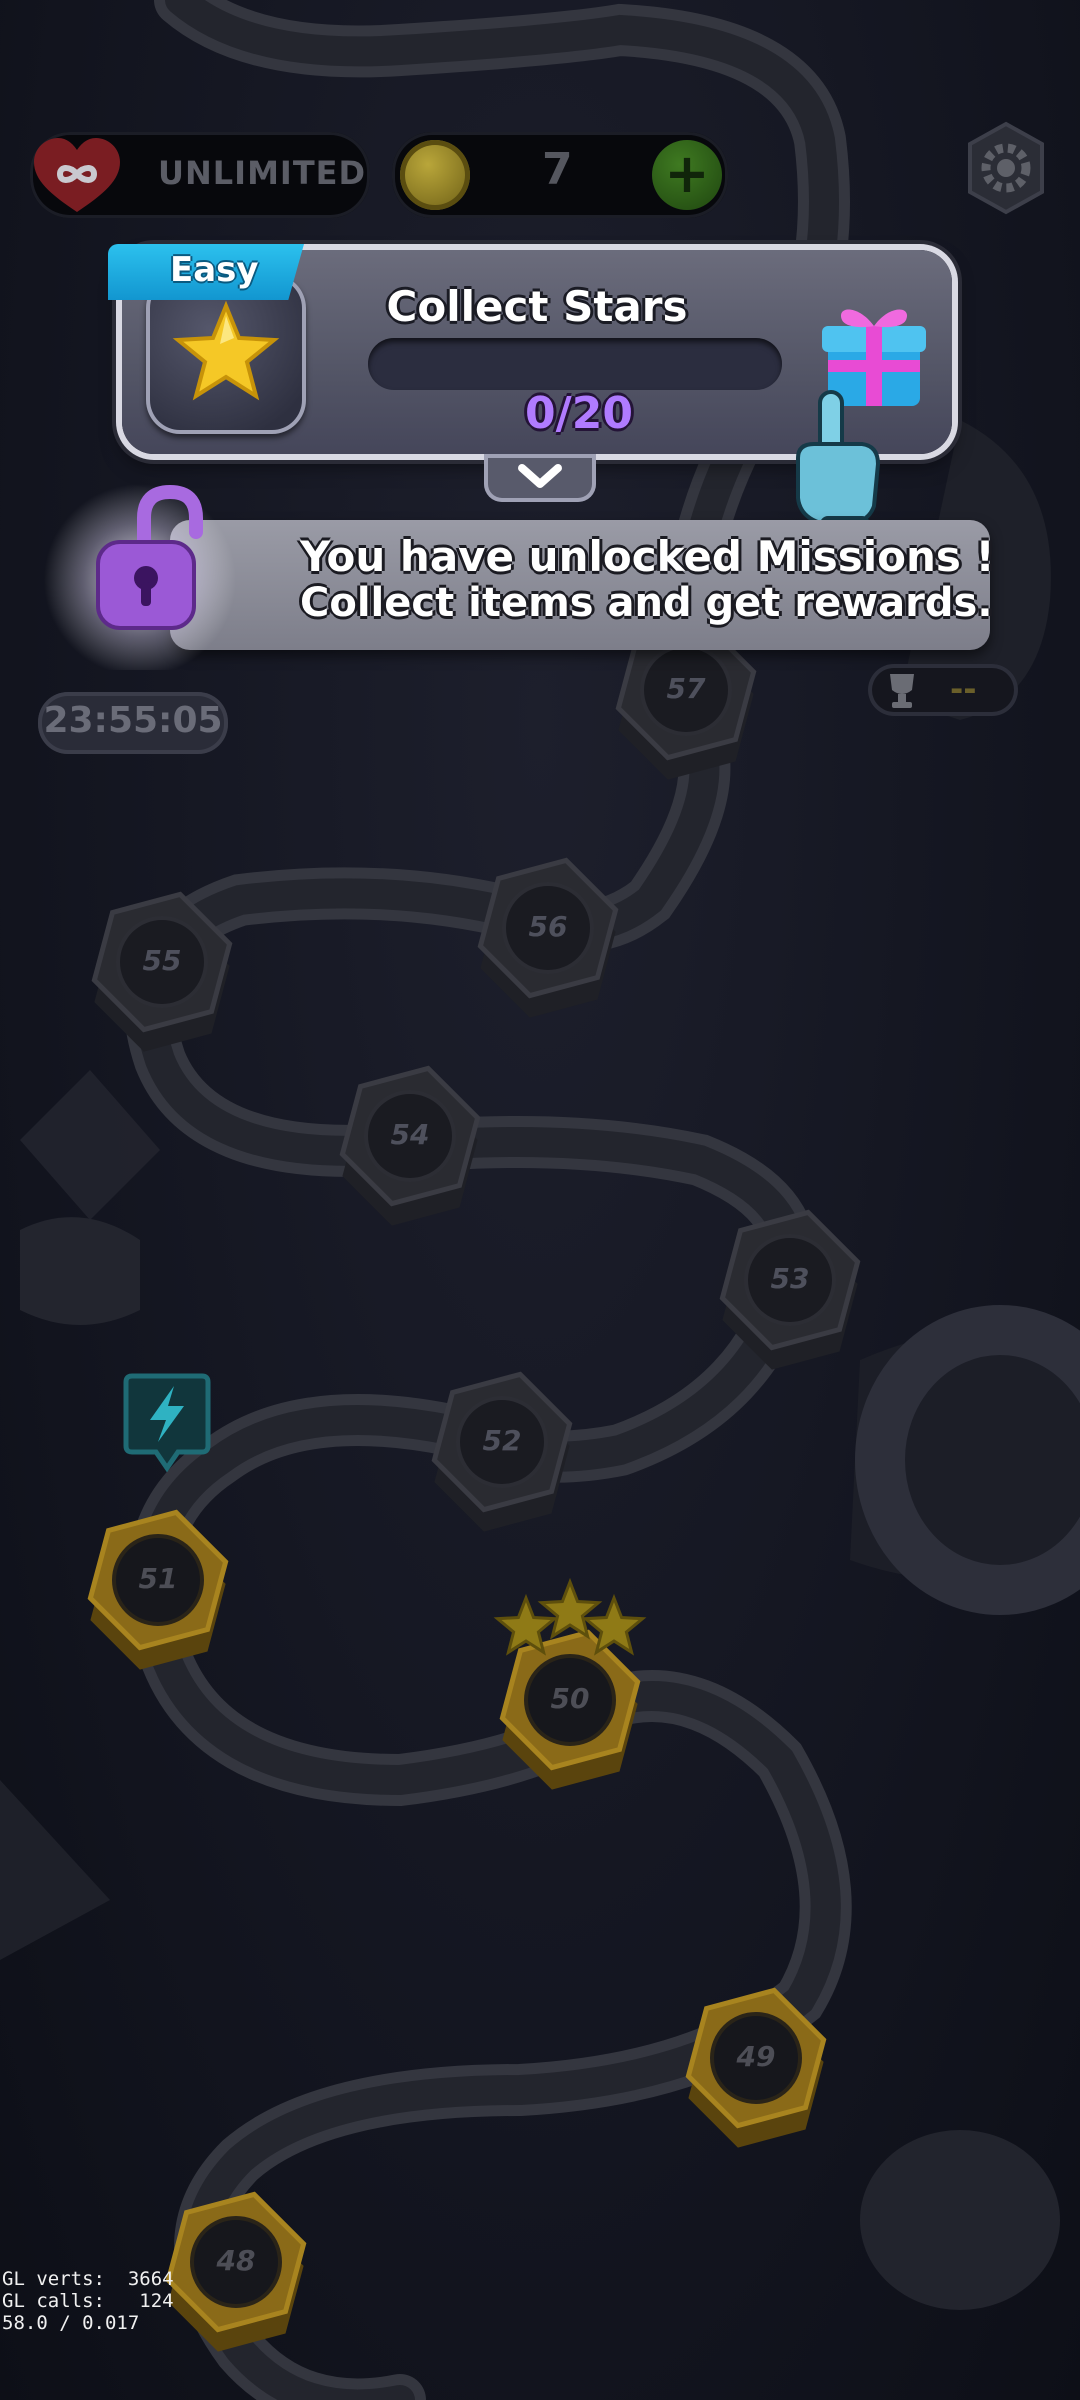  I want to click on difficulty-label: Easy, so click(214, 270).